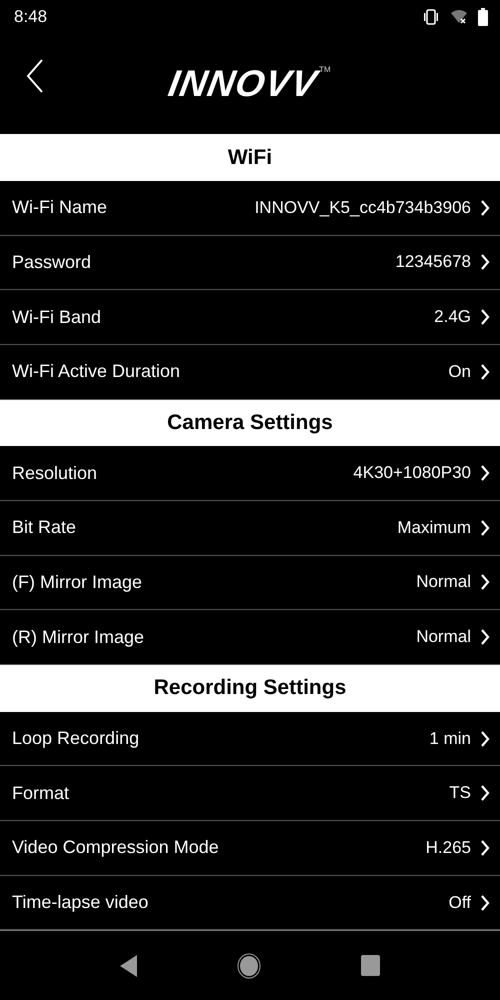 The width and height of the screenshot is (500, 1000). Describe the element at coordinates (452, 317) in the screenshot. I see `setting-value: 2.4G` at that location.